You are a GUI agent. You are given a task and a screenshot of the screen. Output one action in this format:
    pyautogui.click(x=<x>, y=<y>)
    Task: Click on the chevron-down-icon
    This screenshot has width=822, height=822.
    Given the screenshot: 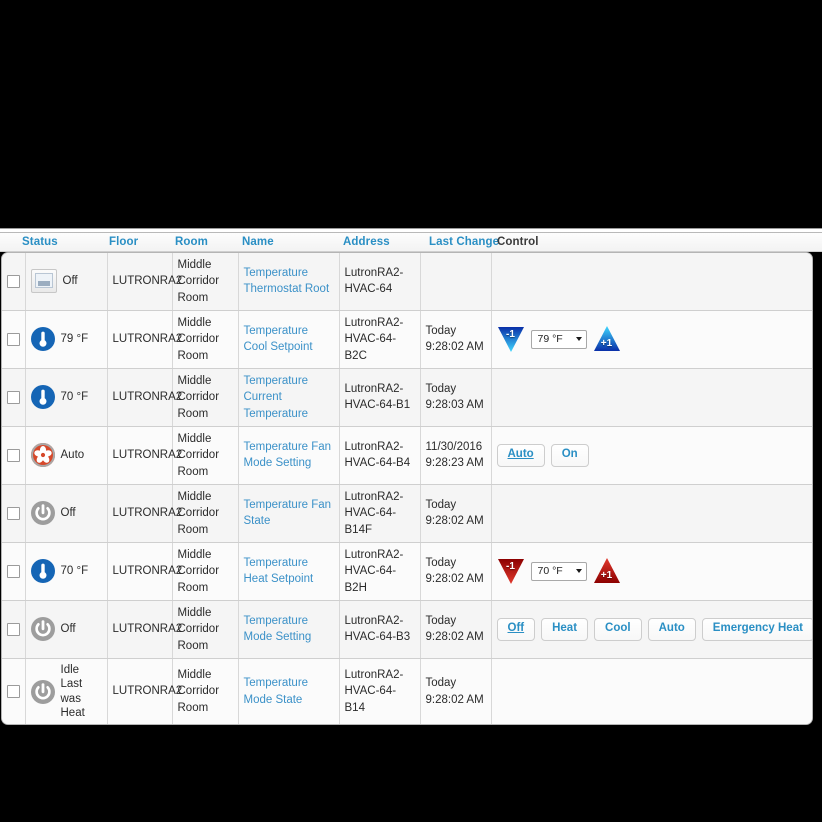 What is the action you would take?
    pyautogui.click(x=578, y=571)
    